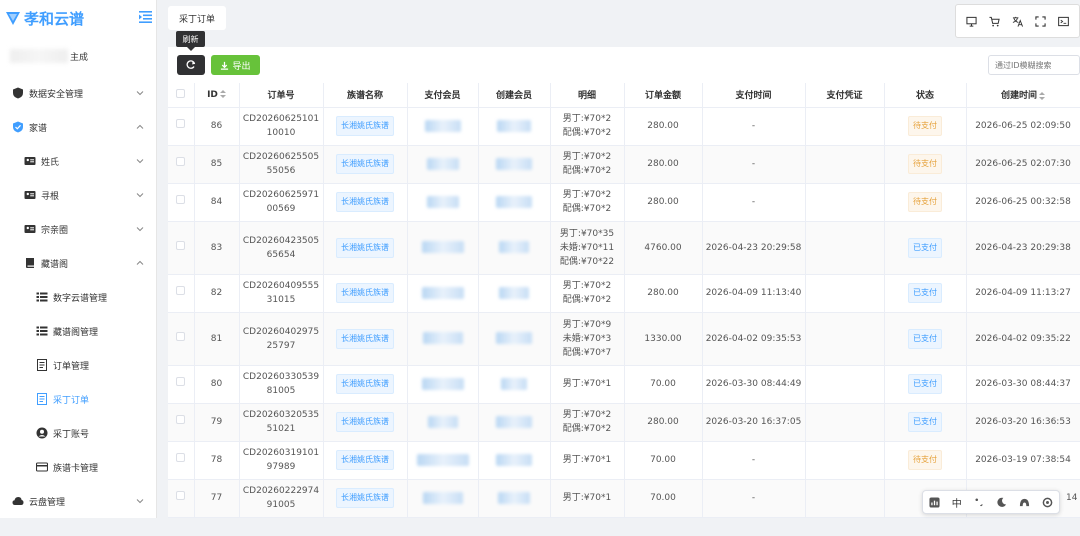  I want to click on keyboard-icon, so click(934, 502).